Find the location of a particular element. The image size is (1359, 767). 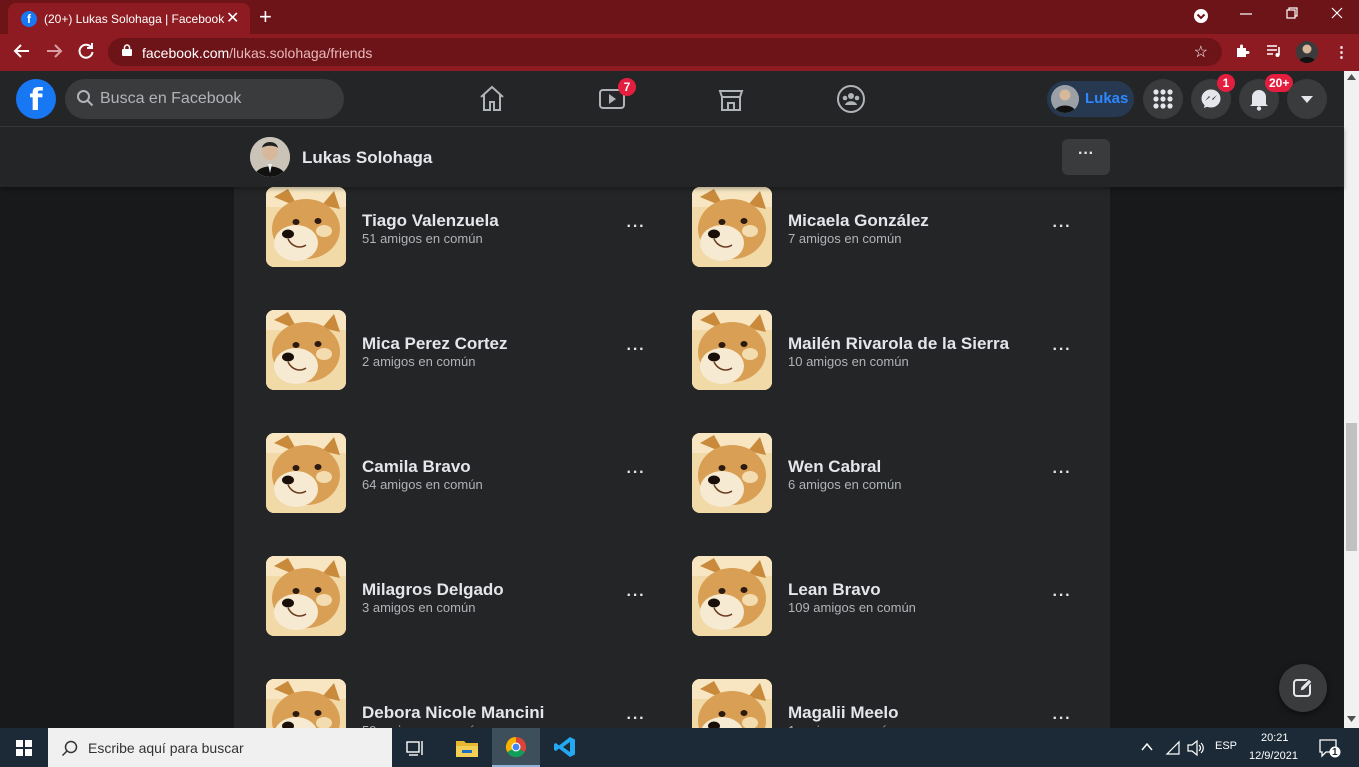

profile-more-button: ··· is located at coordinates (1086, 157).